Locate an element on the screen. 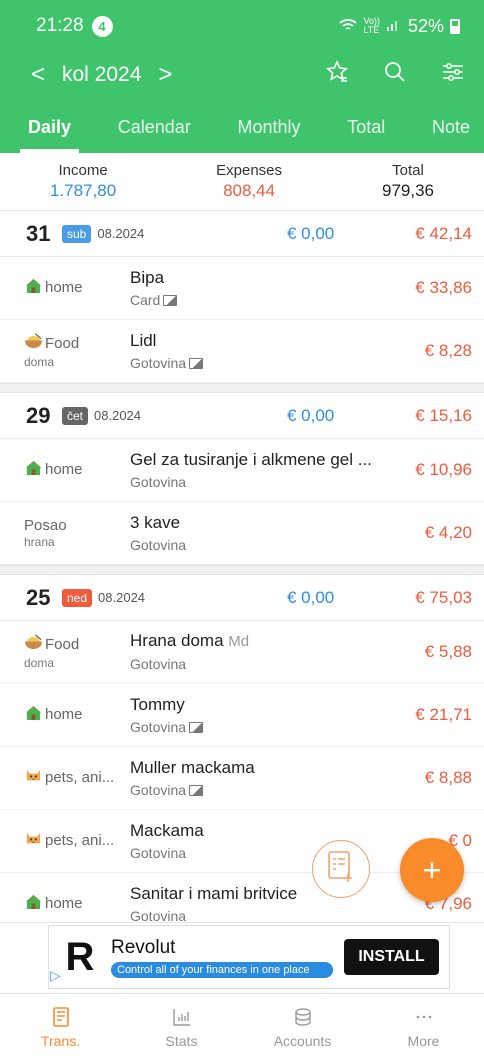 The image size is (484, 1059). tab-monthly: Monthly is located at coordinates (268, 127).